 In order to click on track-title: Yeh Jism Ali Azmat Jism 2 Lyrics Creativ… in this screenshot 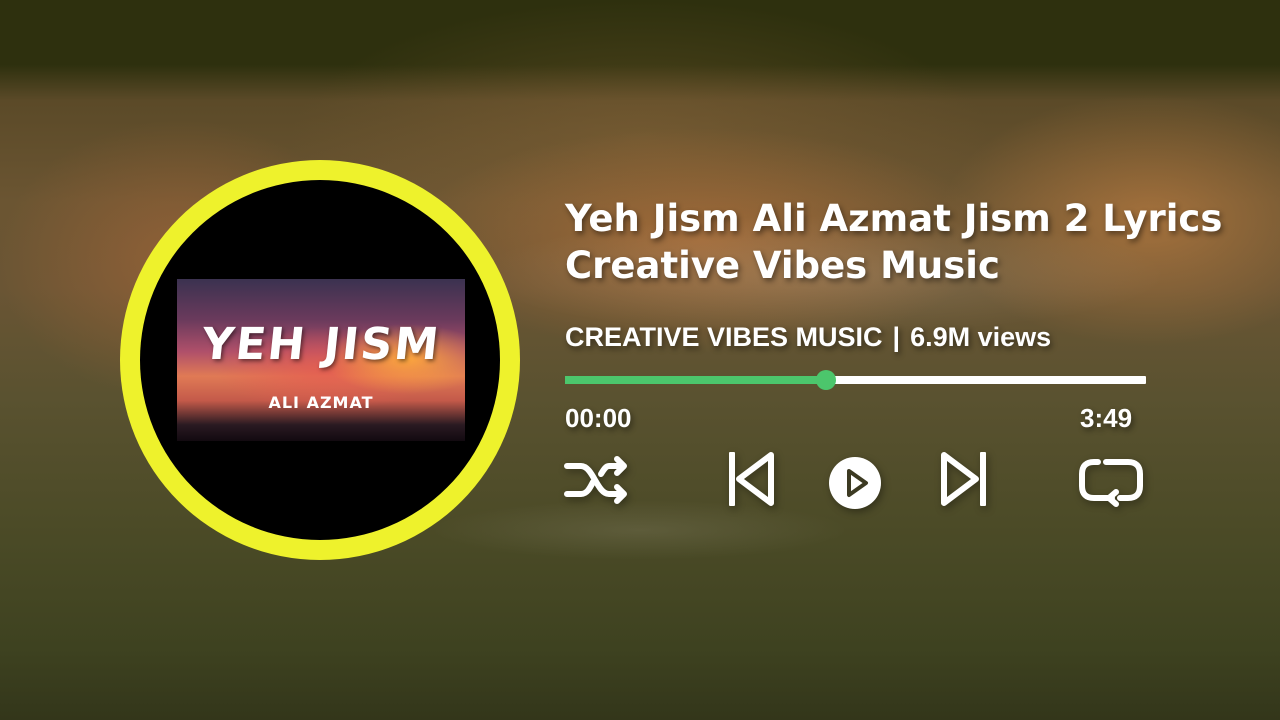, I will do `click(894, 242)`.